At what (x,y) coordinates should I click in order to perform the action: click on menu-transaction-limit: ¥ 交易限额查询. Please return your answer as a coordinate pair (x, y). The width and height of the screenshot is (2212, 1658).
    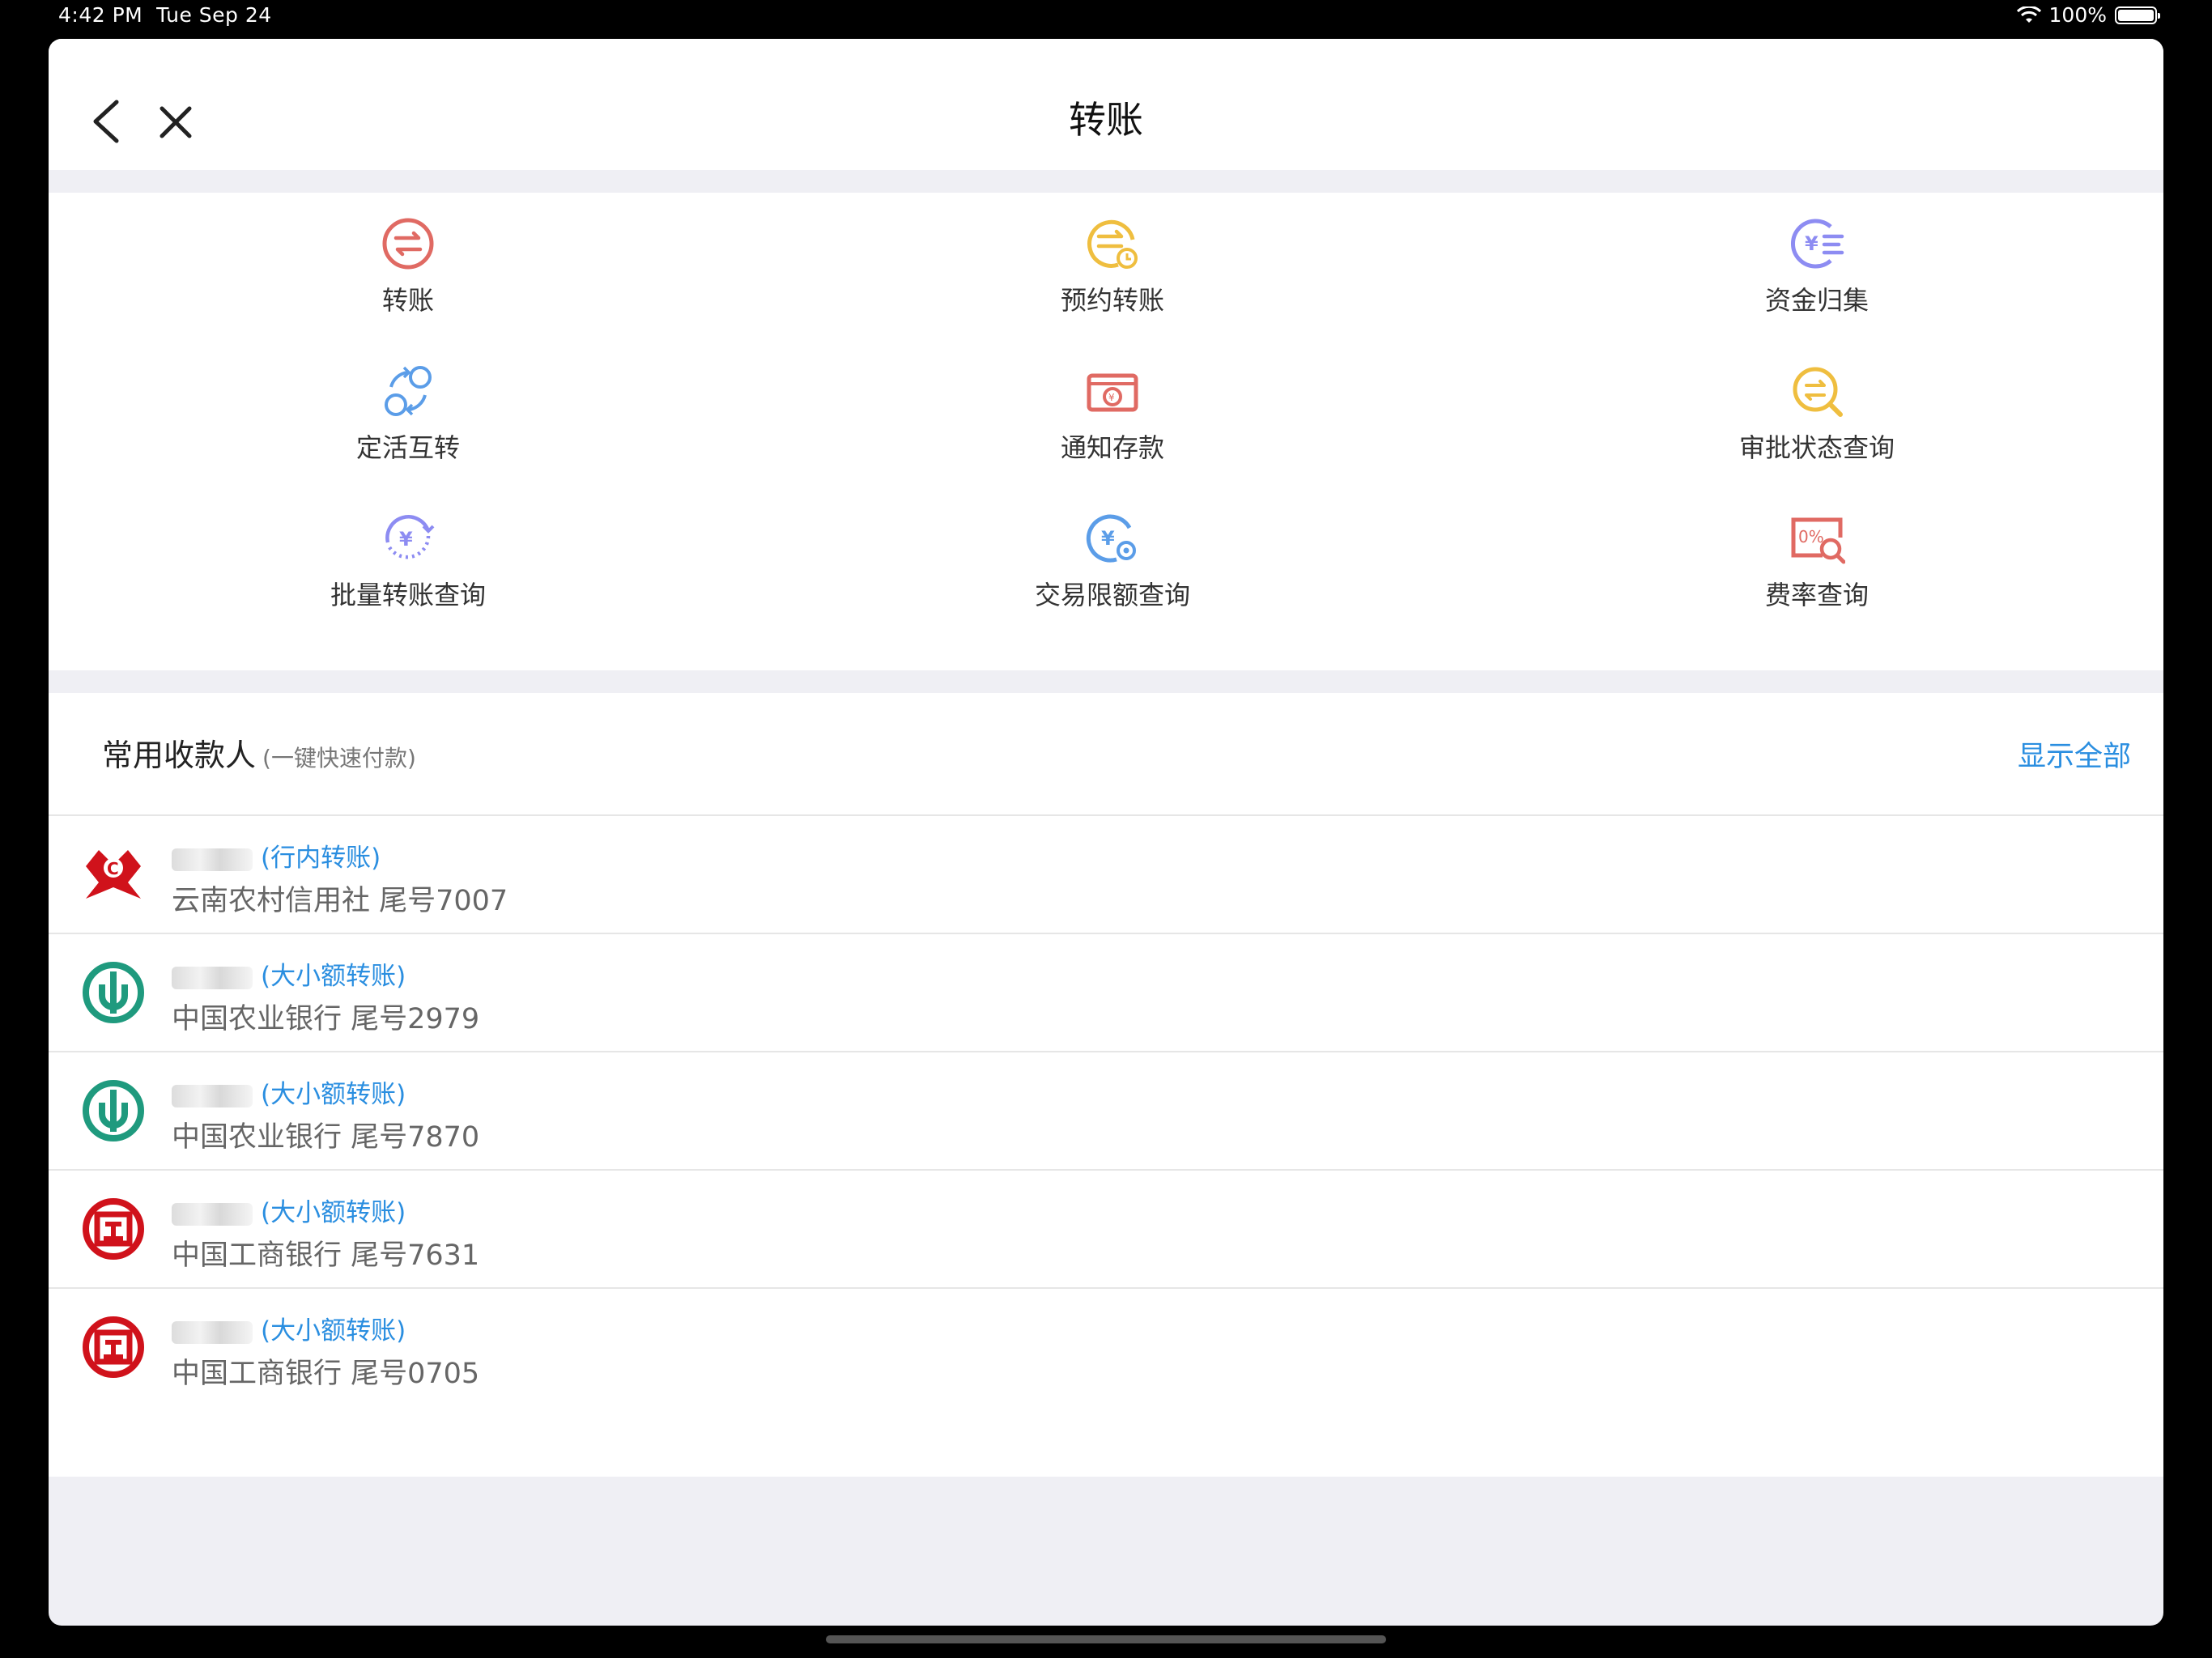
    Looking at the image, I should click on (1112, 561).